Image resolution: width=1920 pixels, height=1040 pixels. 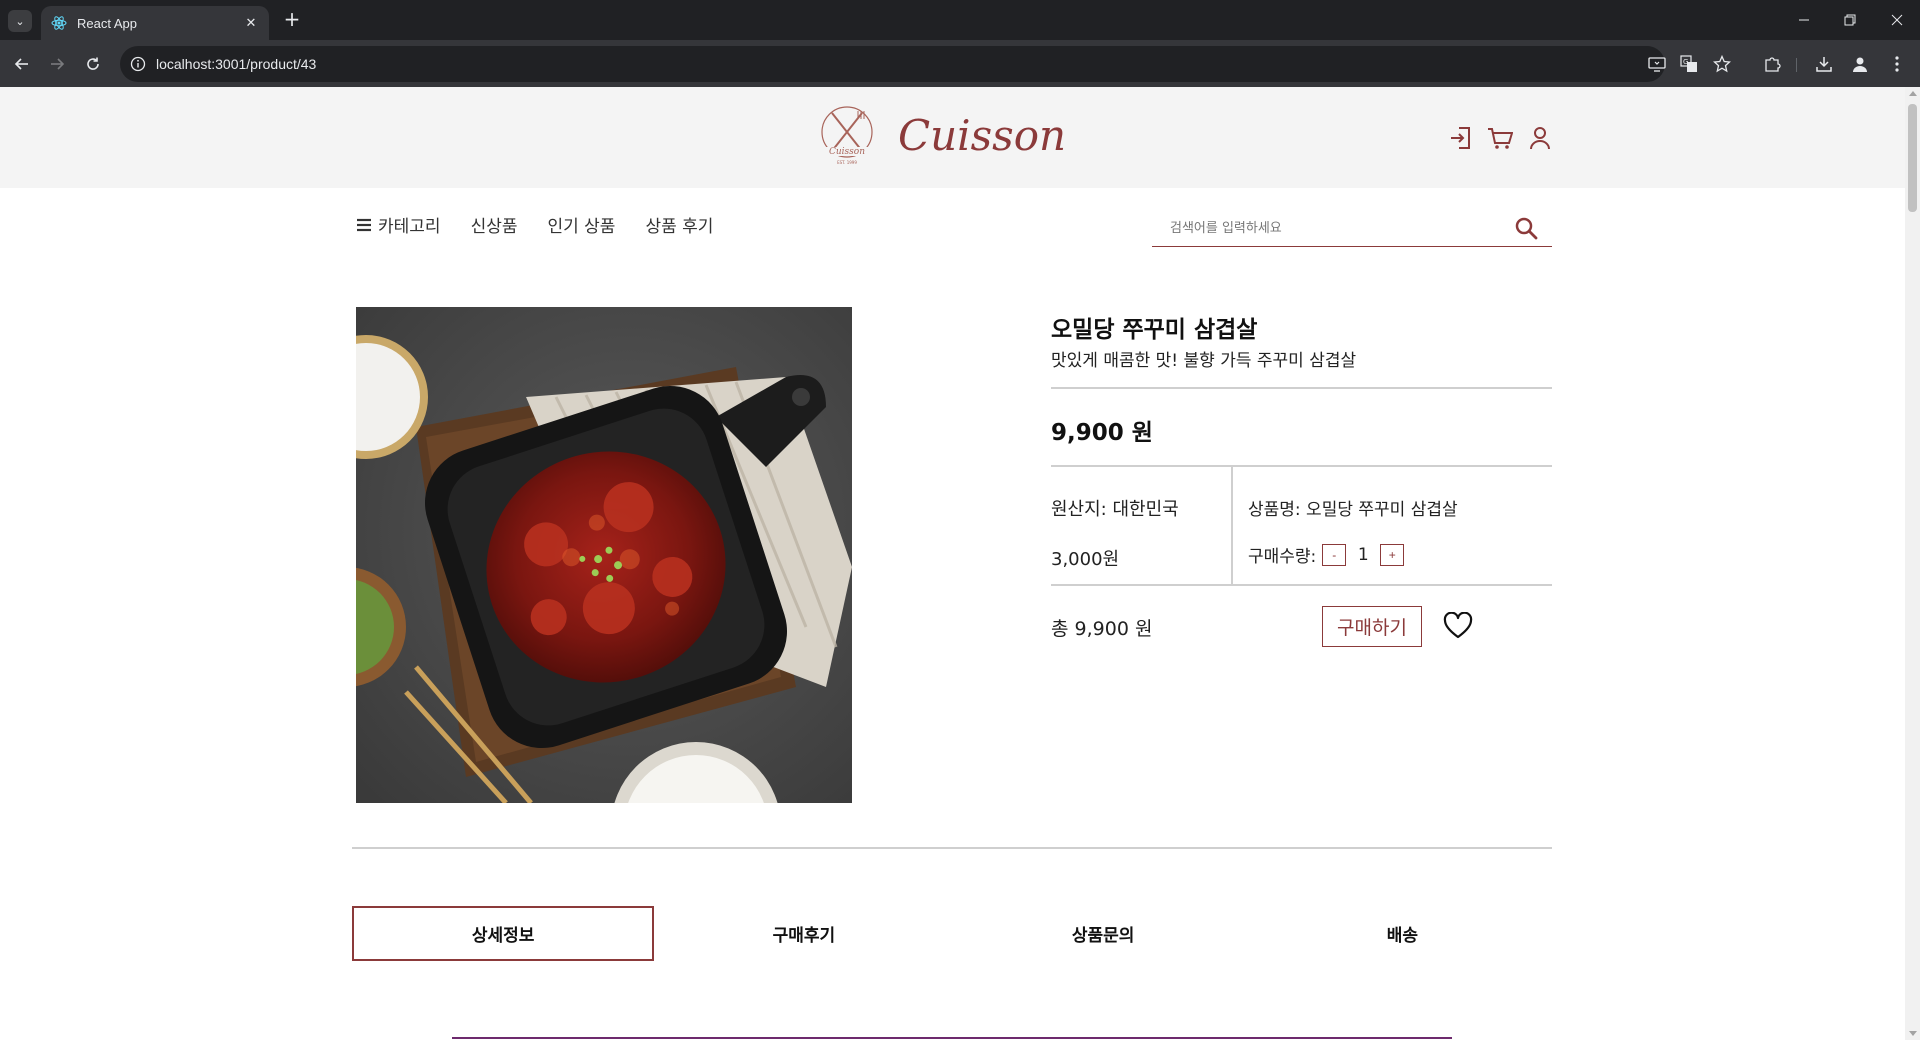 What do you see at coordinates (1500, 138) in the screenshot?
I see `cart-icon` at bounding box center [1500, 138].